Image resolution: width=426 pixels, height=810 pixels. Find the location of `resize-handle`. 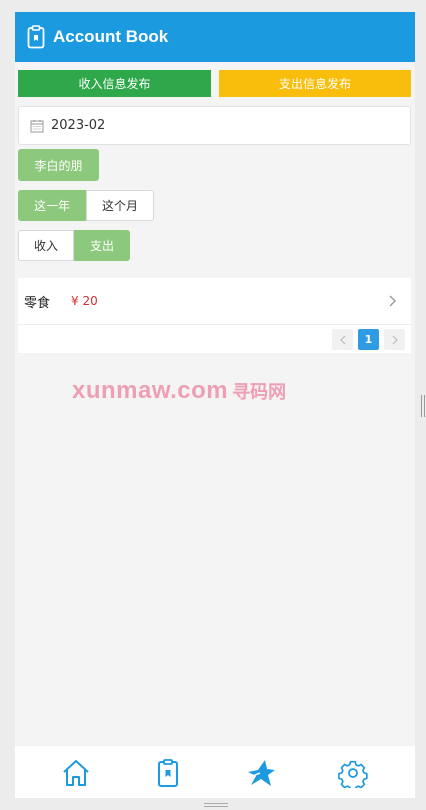

resize-handle is located at coordinates (423, 406).